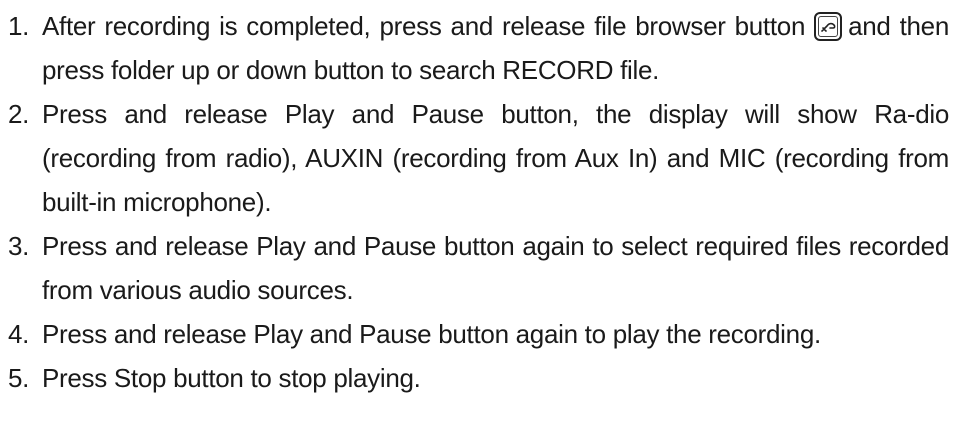 Image resolution: width=959 pixels, height=426 pixels. I want to click on step-number: 2., so click(19, 114).